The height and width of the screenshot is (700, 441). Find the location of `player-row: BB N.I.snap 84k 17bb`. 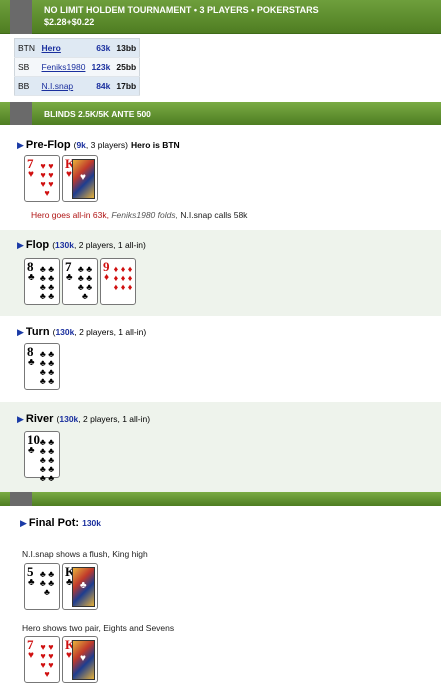

player-row: BB N.I.snap 84k 17bb is located at coordinates (77, 86).